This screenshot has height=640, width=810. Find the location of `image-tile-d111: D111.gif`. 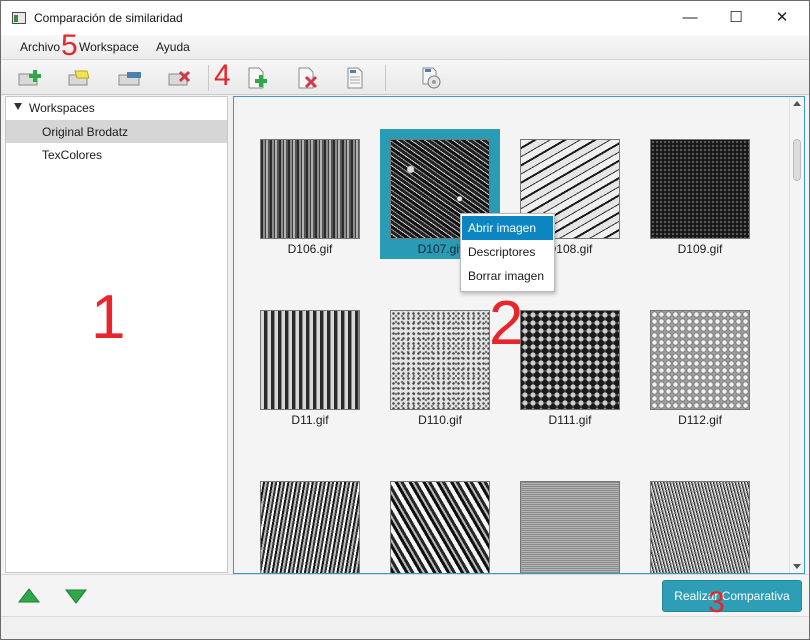

image-tile-d111: D111.gif is located at coordinates (570, 365).